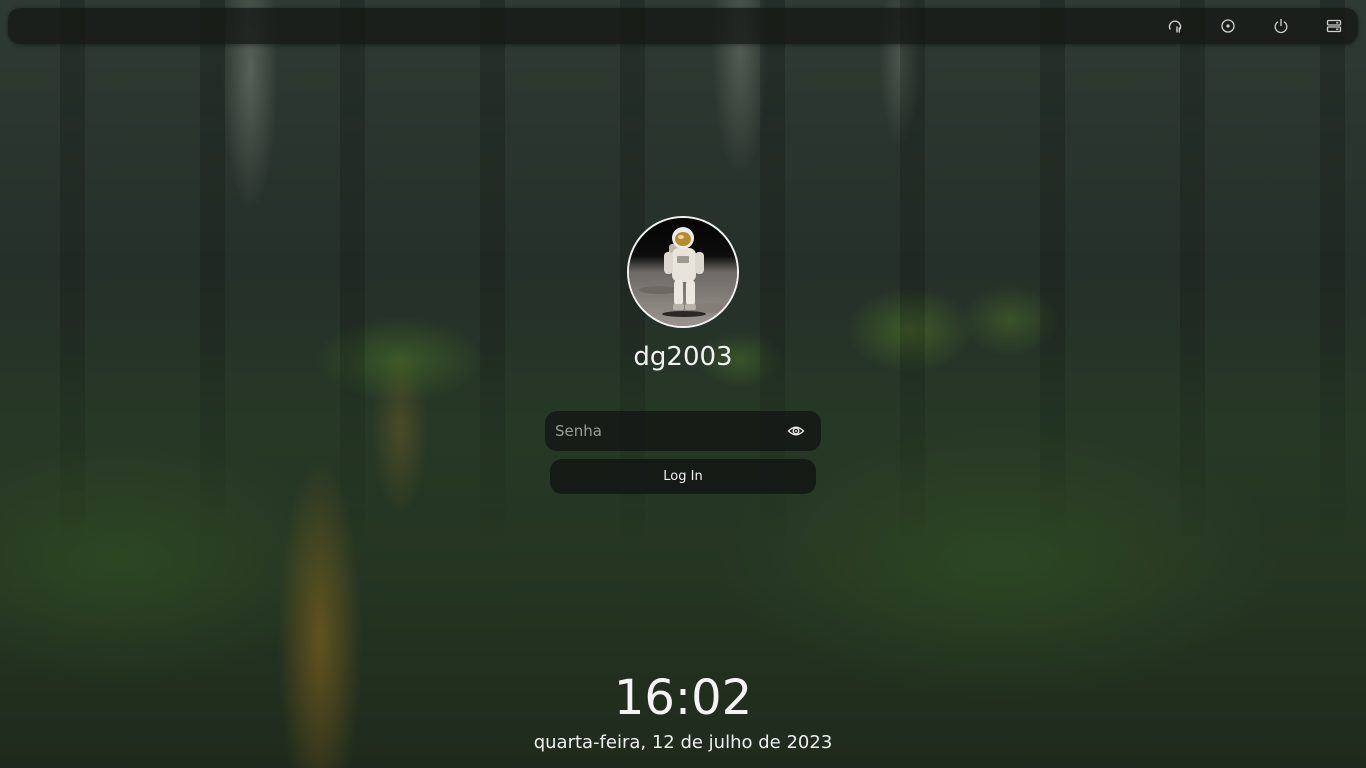  I want to click on system-tray, so click(1254, 26).